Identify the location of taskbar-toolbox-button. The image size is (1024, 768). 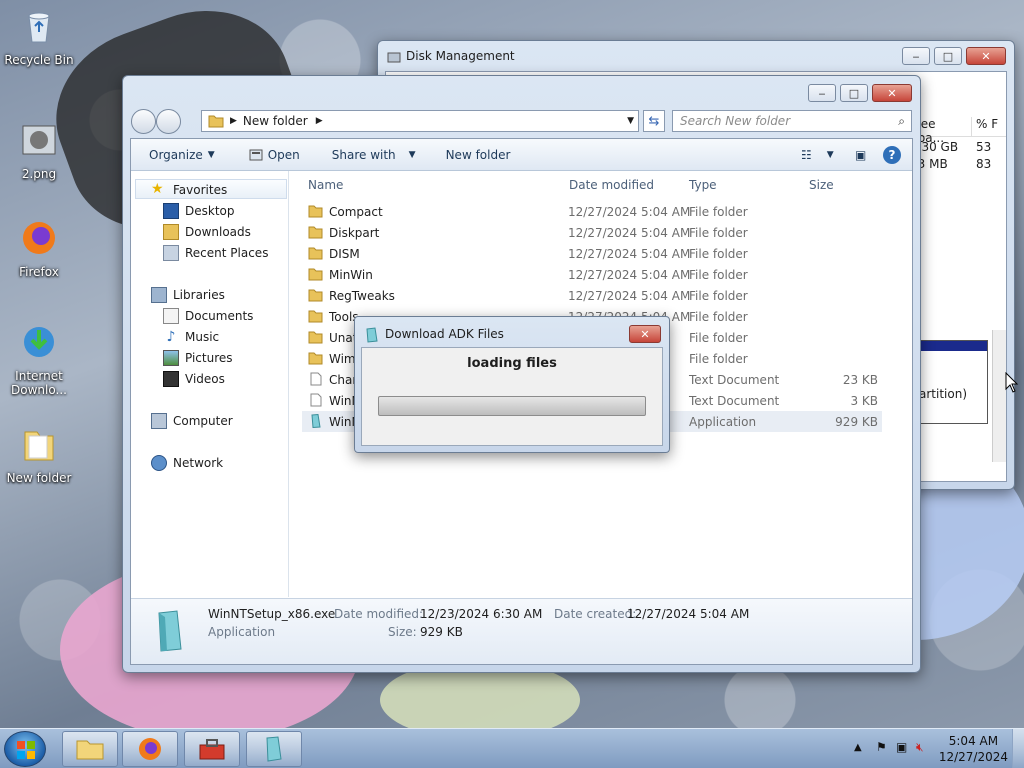
(212, 749).